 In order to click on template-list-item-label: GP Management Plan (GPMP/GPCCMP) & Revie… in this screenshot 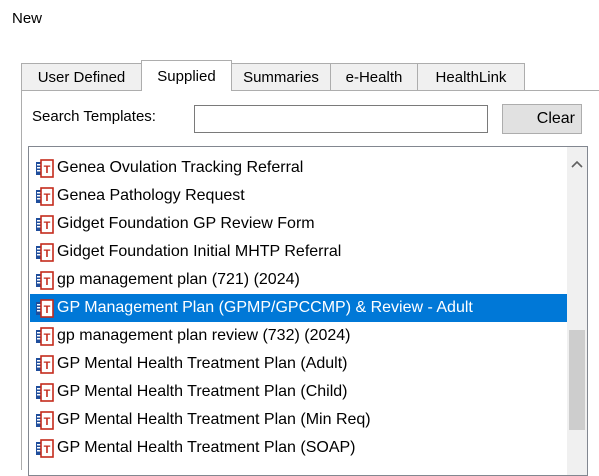, I will do `click(265, 307)`.